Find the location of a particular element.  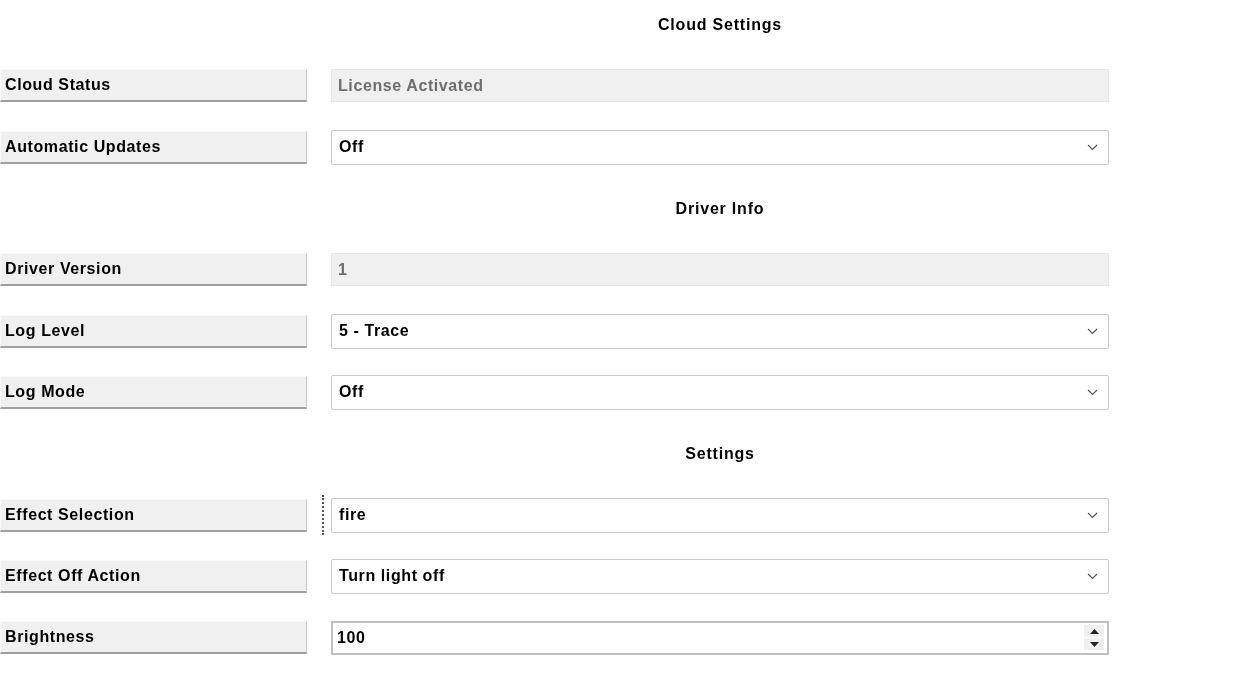

section-heading: Settings is located at coordinates (720, 453).